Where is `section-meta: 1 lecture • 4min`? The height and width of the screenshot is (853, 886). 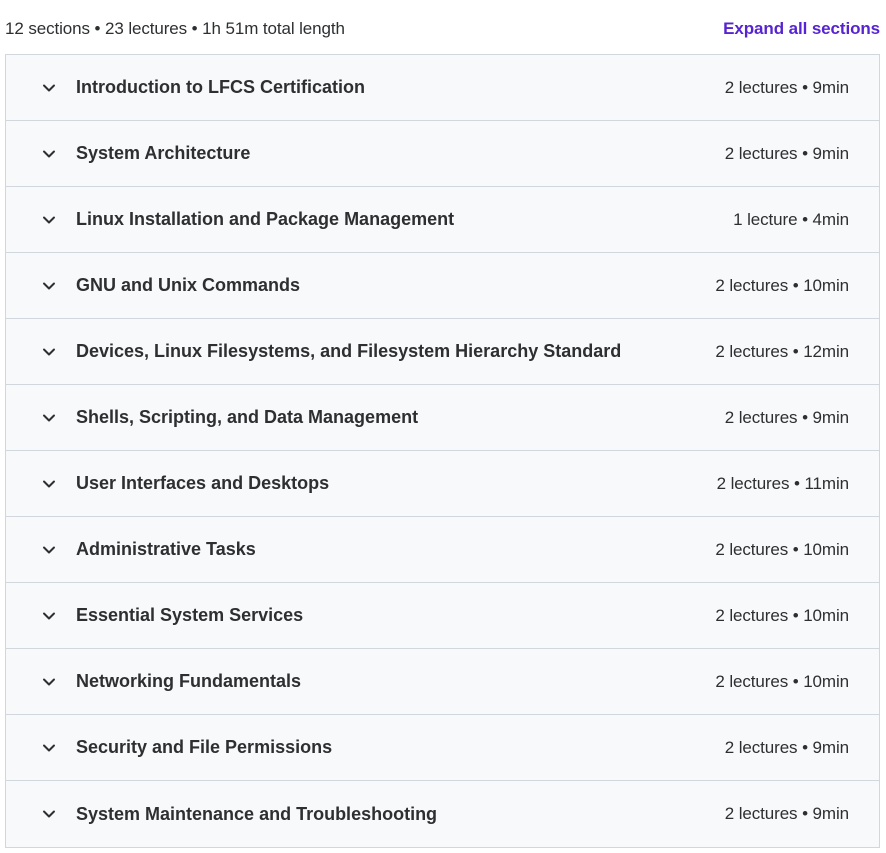 section-meta: 1 lecture • 4min is located at coordinates (791, 219).